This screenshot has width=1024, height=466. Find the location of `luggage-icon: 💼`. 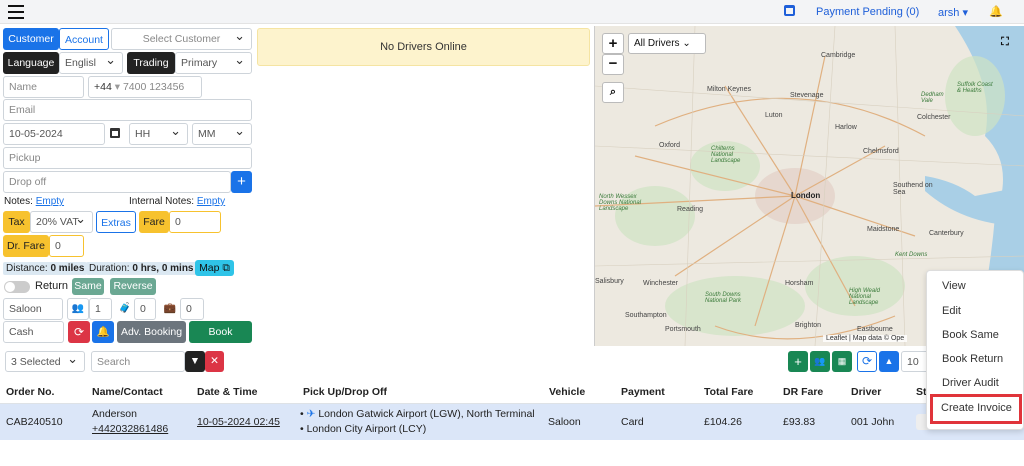

luggage-icon: 💼 is located at coordinates (170, 308).